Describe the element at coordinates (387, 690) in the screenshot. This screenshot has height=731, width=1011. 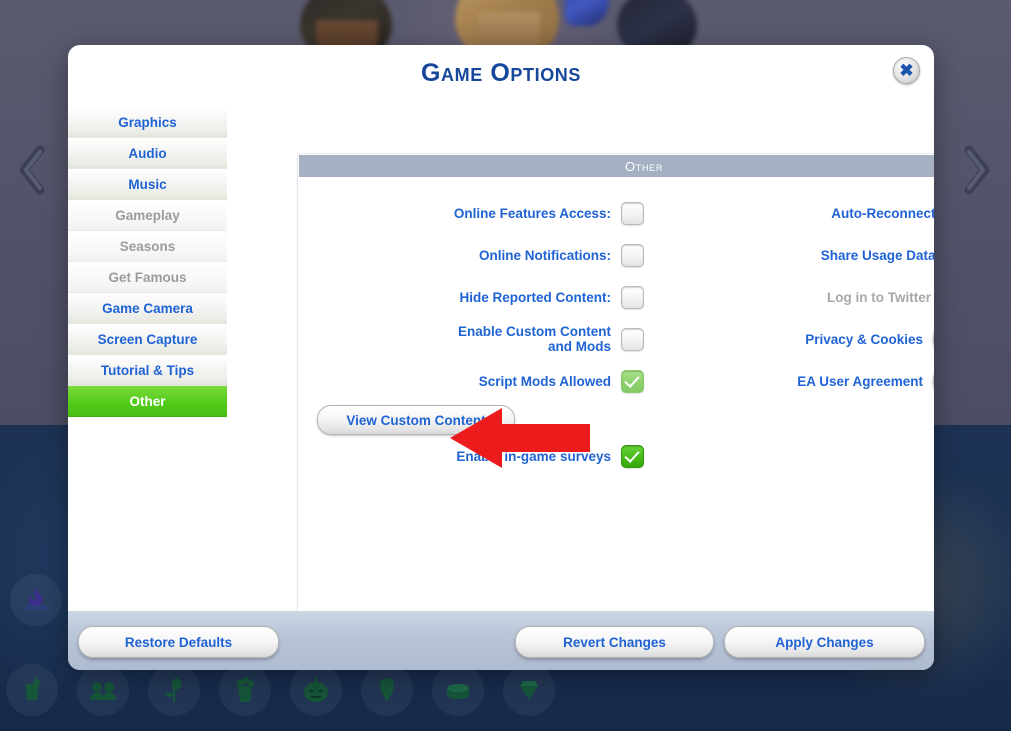
I see `ice-cream-icon` at that location.